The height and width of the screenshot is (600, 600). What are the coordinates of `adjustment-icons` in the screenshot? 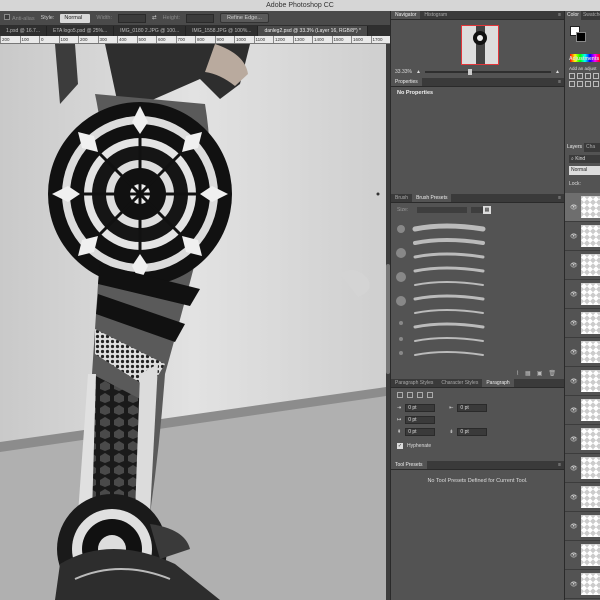 It's located at (584, 80).